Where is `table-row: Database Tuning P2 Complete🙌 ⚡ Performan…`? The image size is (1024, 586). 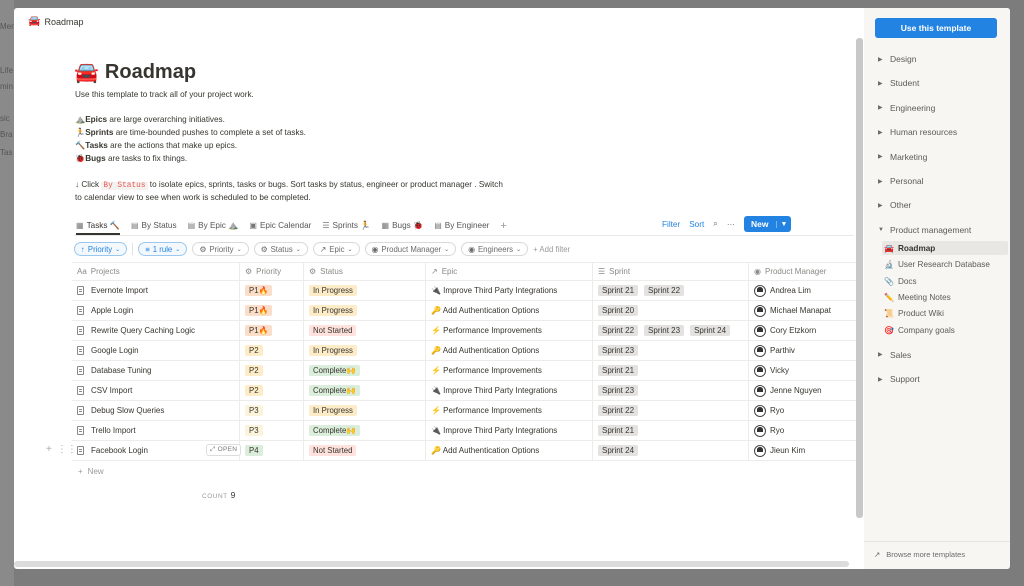
table-row: Database Tuning P2 Complete🙌 ⚡ Performan… is located at coordinates (467, 371).